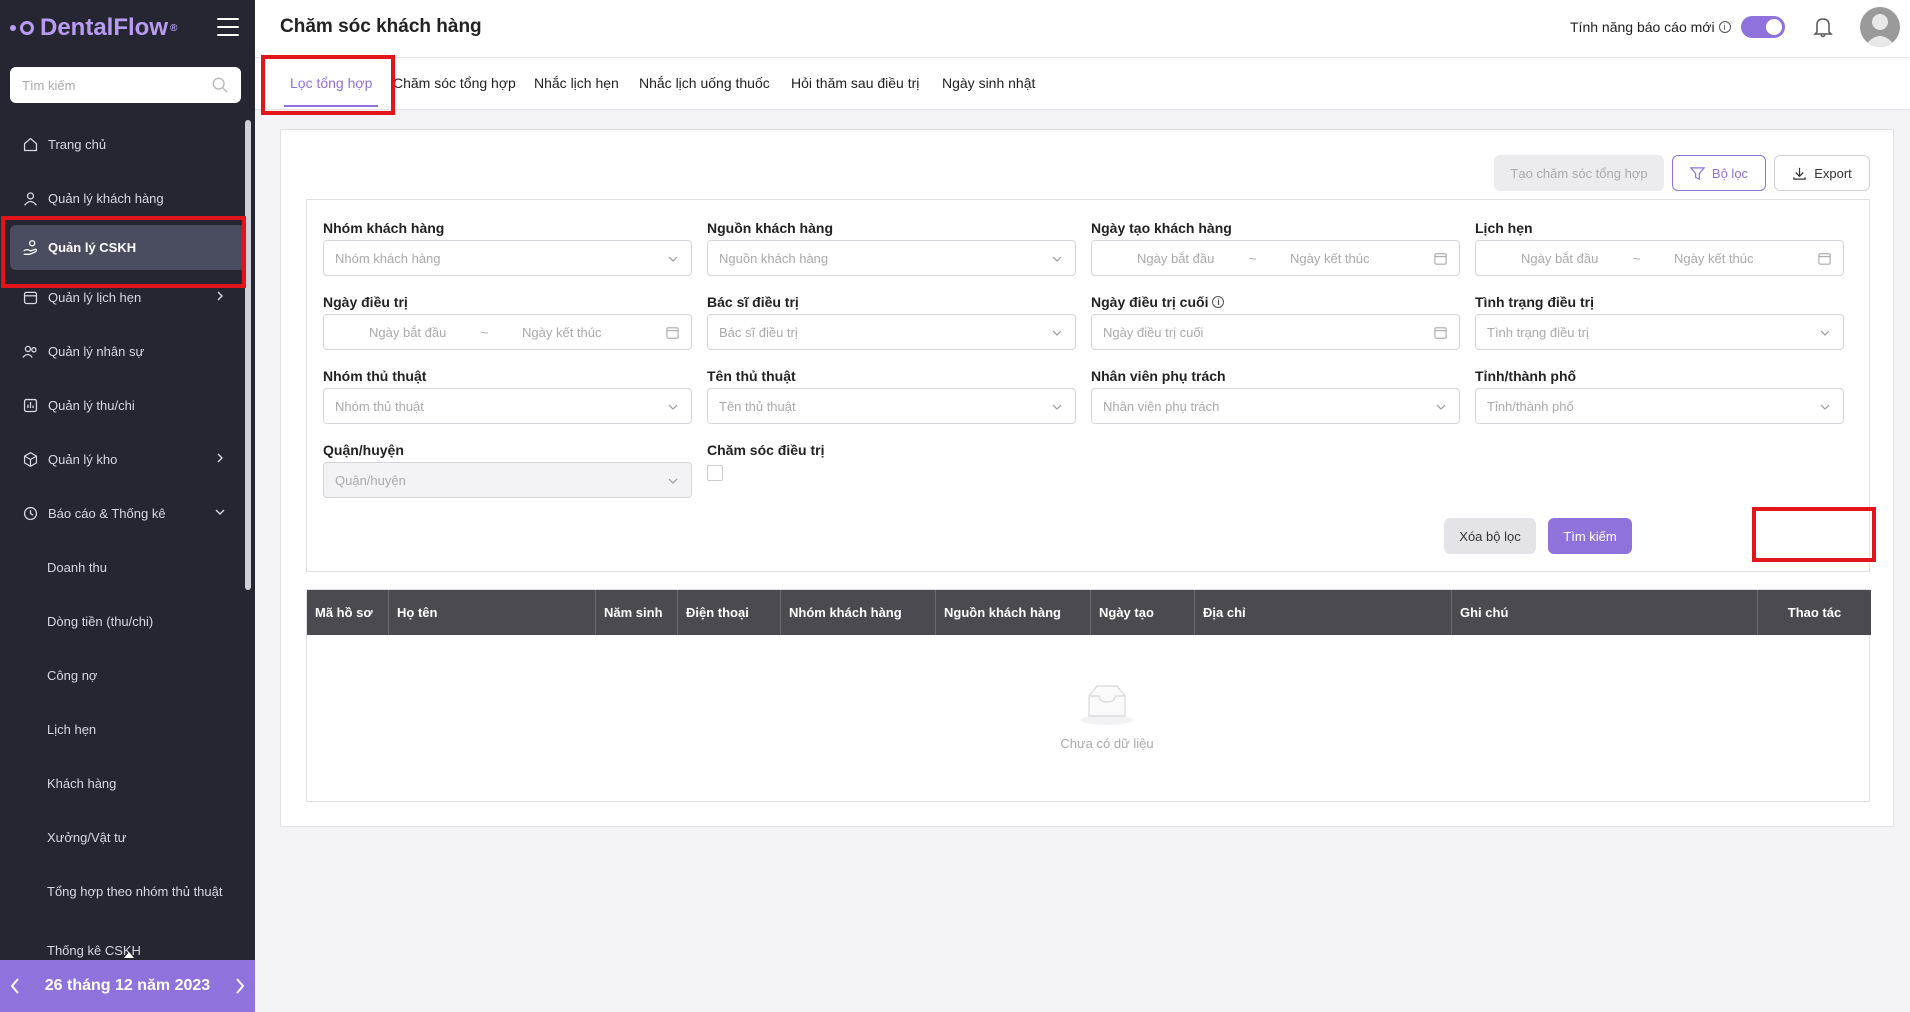 The height and width of the screenshot is (1012, 1910). What do you see at coordinates (127, 621) in the screenshot?
I see `sidebar-sub-cashflow: Dòng tiền (thu/chi)` at bounding box center [127, 621].